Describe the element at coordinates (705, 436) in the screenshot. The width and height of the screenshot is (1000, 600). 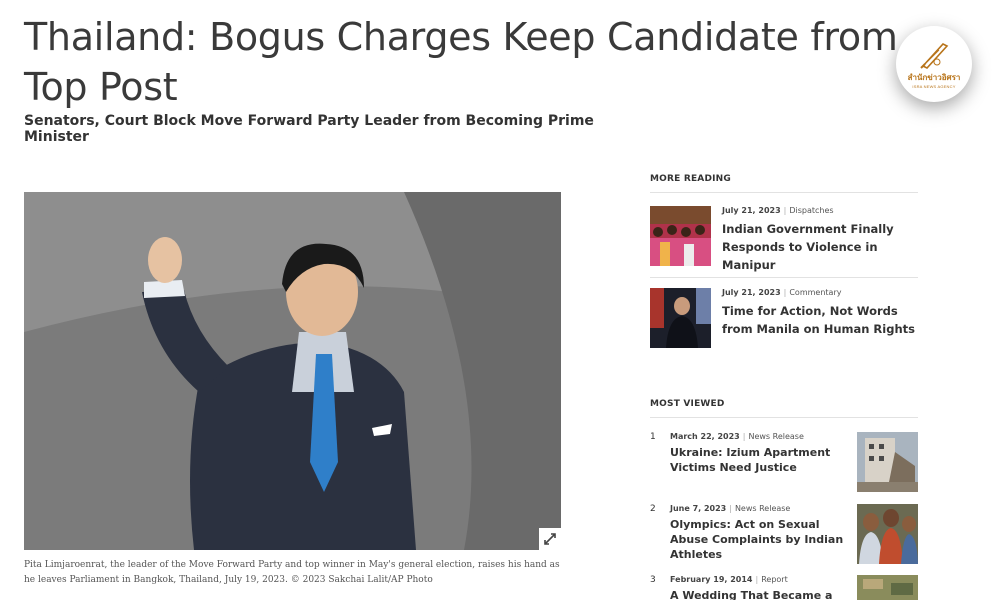
I see `item-date: March 22, 2023` at that location.